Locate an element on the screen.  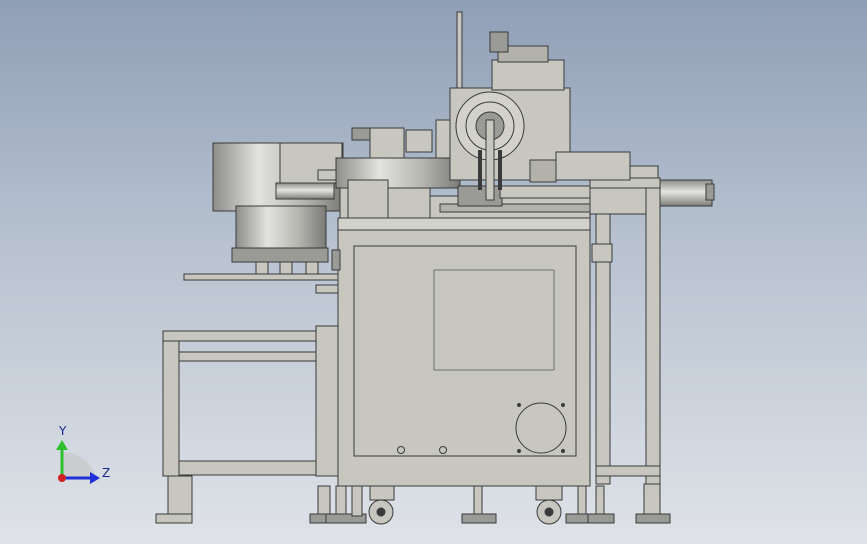
casters-and-feet is located at coordinates (490, 504).